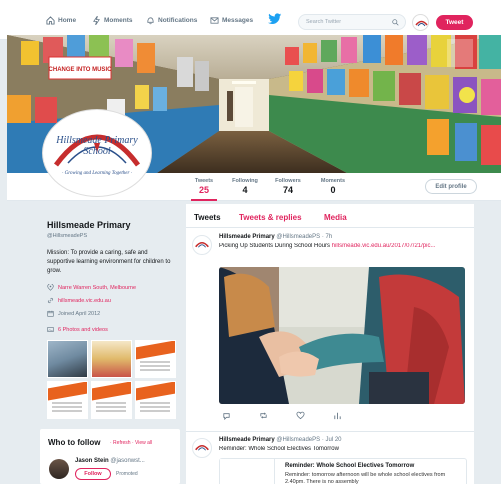 The height and width of the screenshot is (484, 501). What do you see at coordinates (245, 190) in the screenshot?
I see `stat-following-value: 4` at bounding box center [245, 190].